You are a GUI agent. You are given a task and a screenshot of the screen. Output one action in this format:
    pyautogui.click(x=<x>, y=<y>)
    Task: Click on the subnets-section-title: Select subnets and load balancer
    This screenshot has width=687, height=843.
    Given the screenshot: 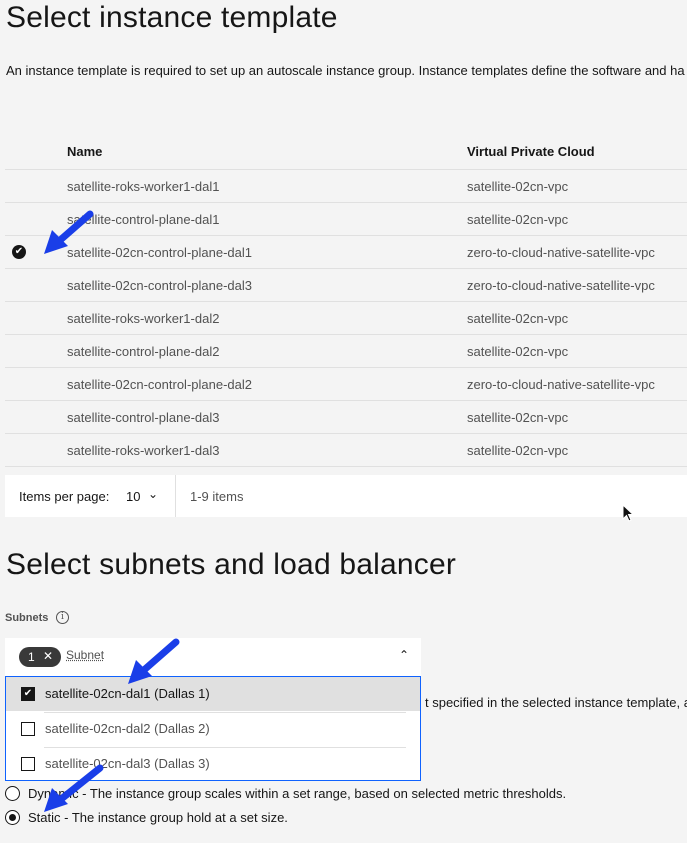 What is the action you would take?
    pyautogui.click(x=231, y=564)
    